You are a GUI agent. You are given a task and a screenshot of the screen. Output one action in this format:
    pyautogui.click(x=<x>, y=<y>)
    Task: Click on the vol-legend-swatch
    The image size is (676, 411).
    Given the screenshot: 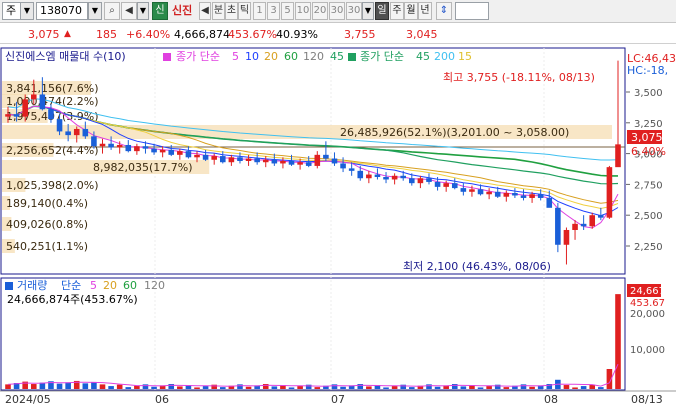 What is the action you would take?
    pyautogui.click(x=9, y=286)
    